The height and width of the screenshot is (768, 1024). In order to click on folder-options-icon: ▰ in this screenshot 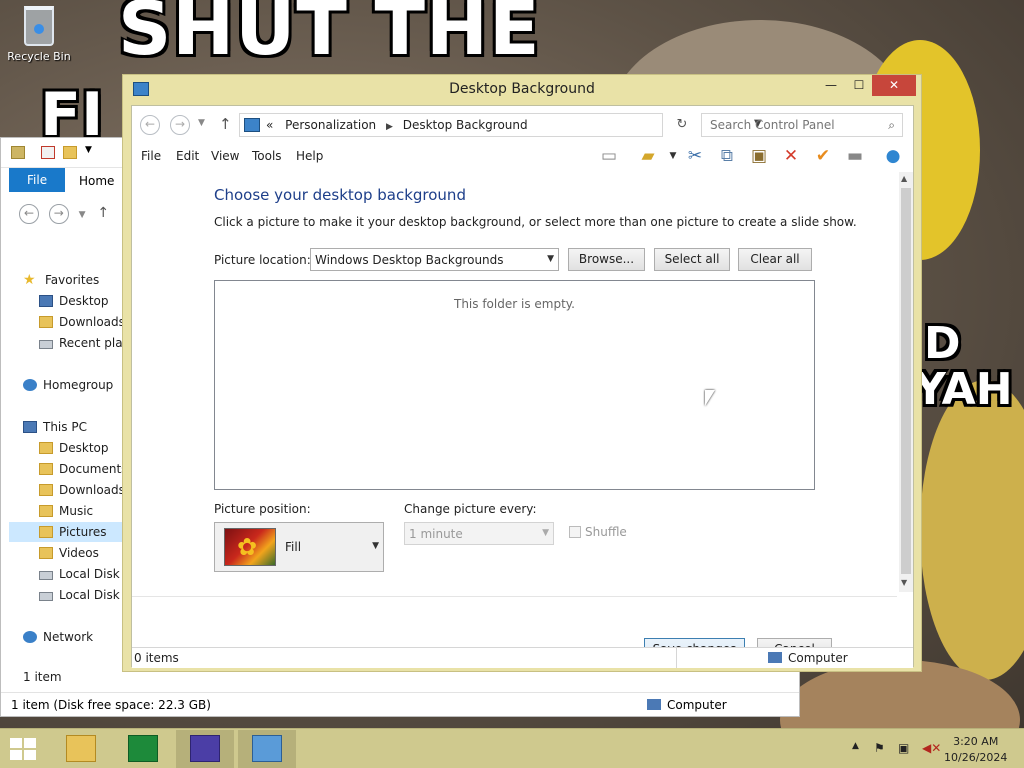, I will do `click(648, 156)`.